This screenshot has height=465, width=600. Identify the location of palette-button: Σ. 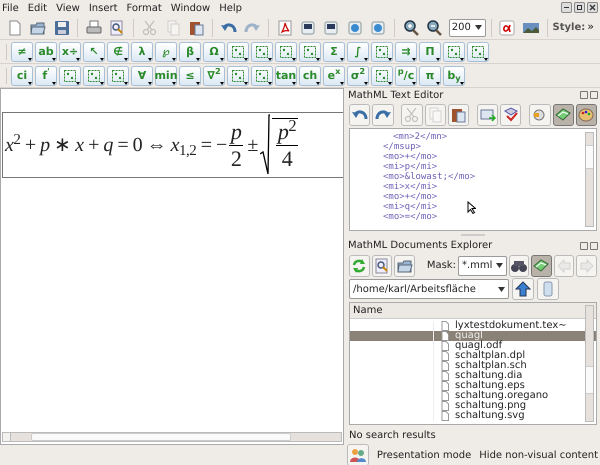
(334, 52).